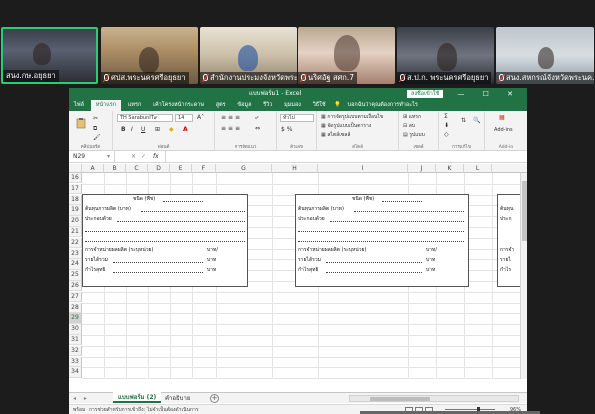 The width and height of the screenshot is (595, 414). I want to click on tab-formulas: สูตร, so click(221, 105).